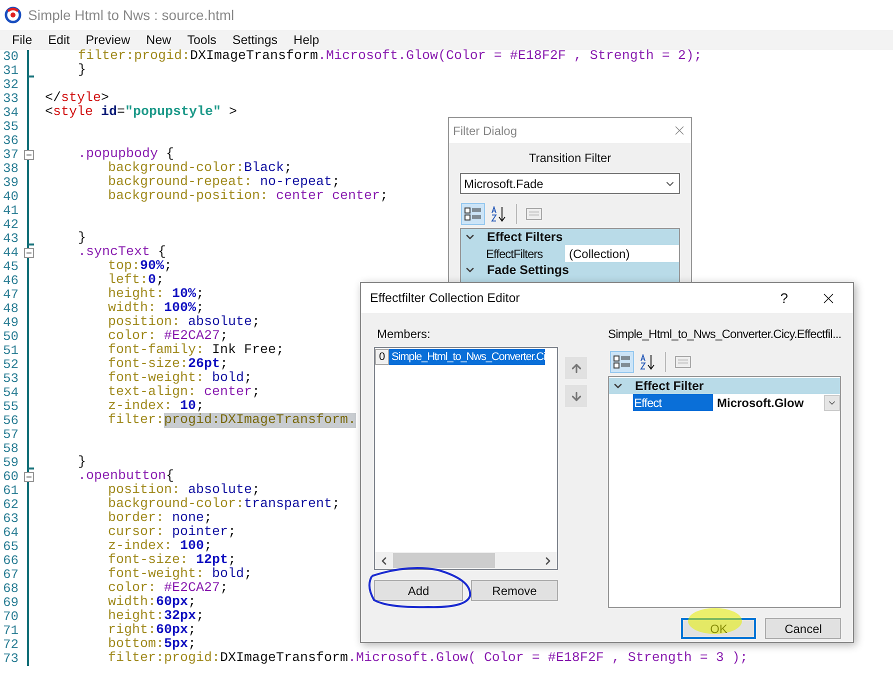 The width and height of the screenshot is (893, 675). What do you see at coordinates (11, 631) in the screenshot?
I see `line-number: 71` at bounding box center [11, 631].